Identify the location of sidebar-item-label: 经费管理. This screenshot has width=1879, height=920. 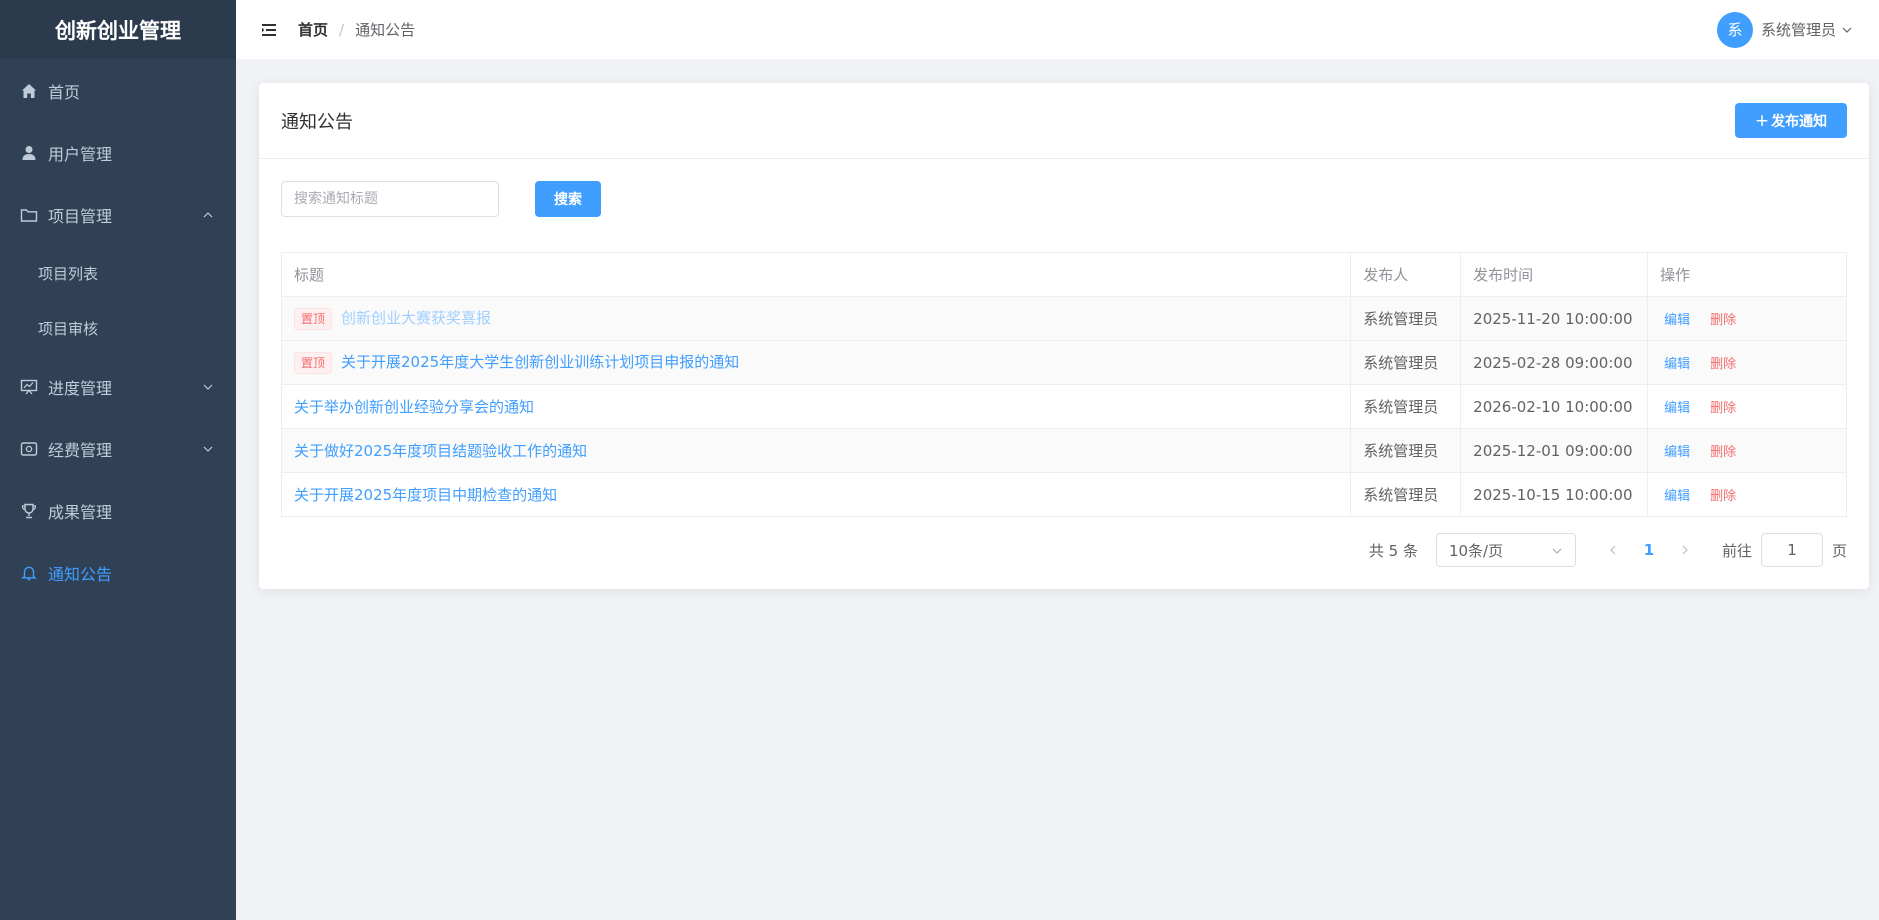
(80, 450).